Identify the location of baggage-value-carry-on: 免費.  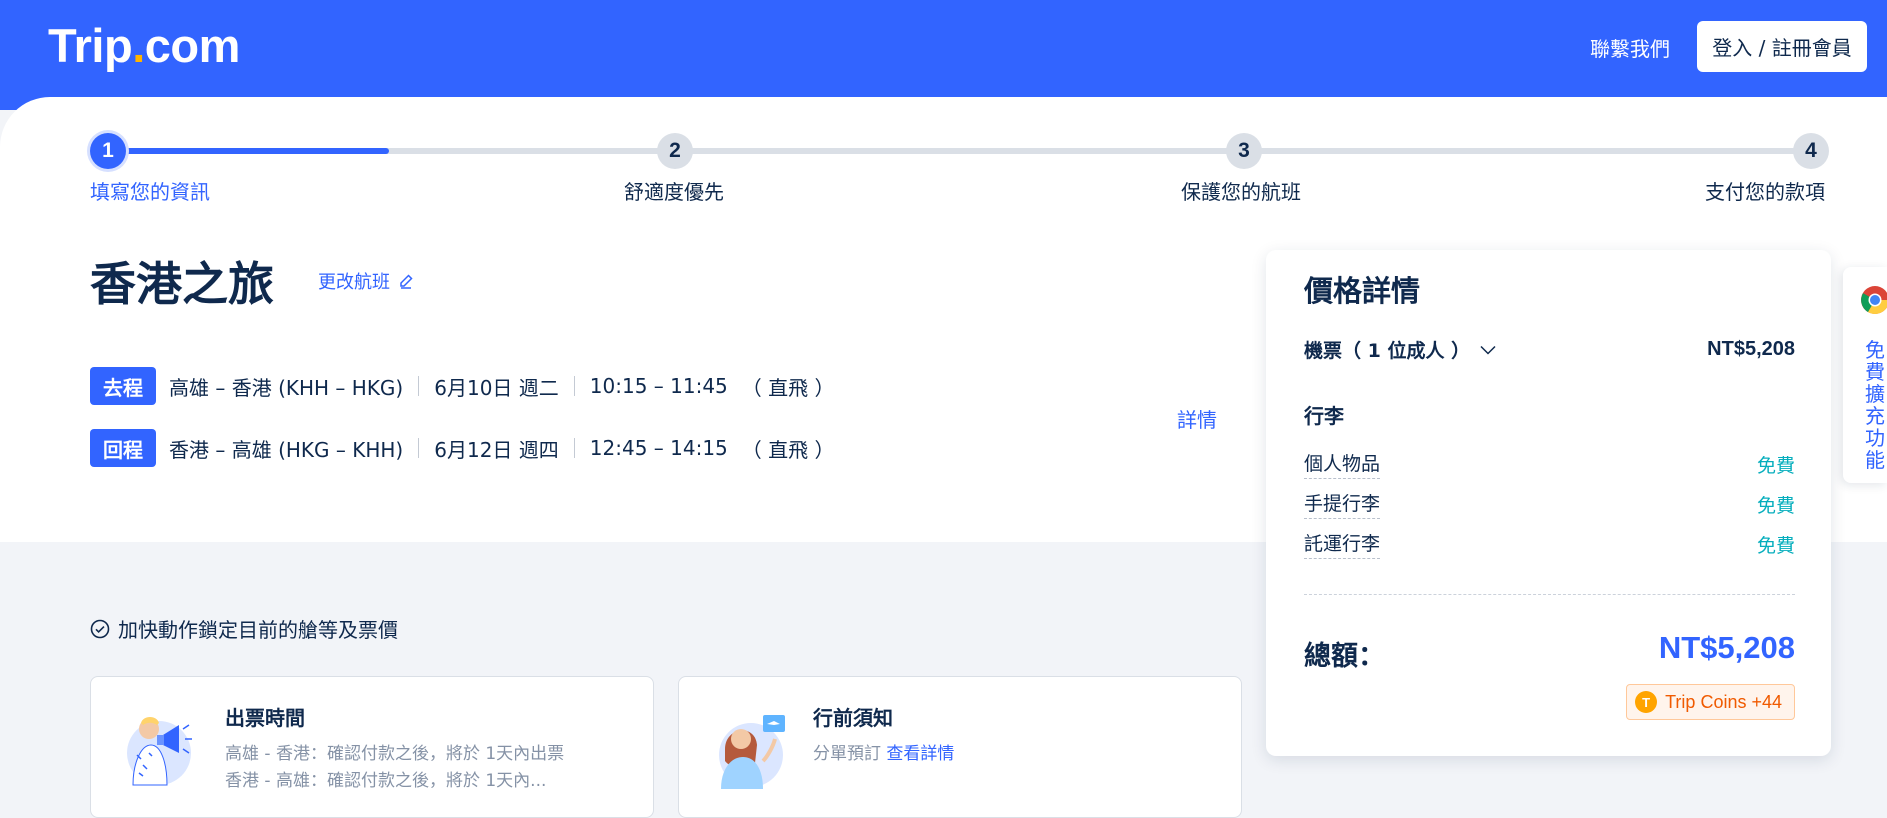
(1775, 505).